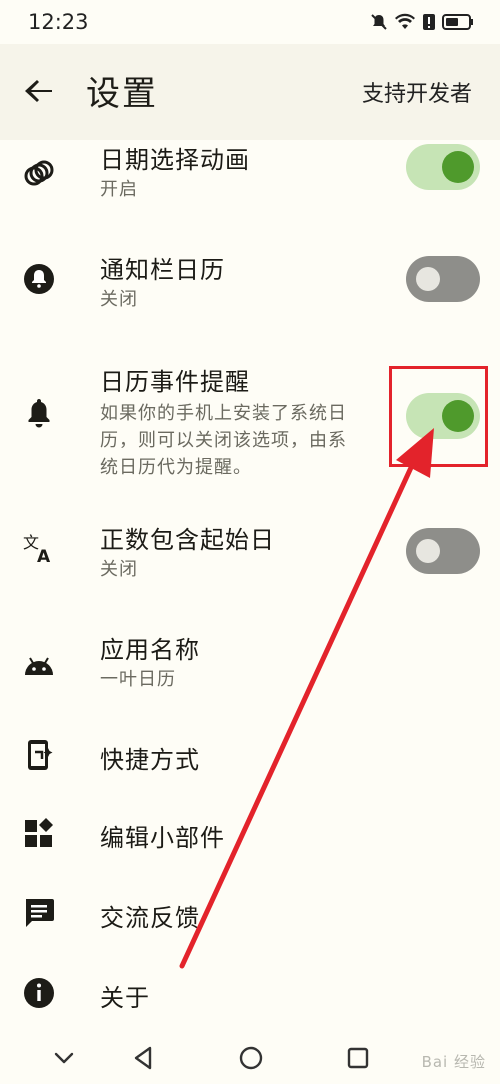 This screenshot has height=1084, width=500. Describe the element at coordinates (453, 1062) in the screenshot. I see `watermark: Bai 经验` at that location.